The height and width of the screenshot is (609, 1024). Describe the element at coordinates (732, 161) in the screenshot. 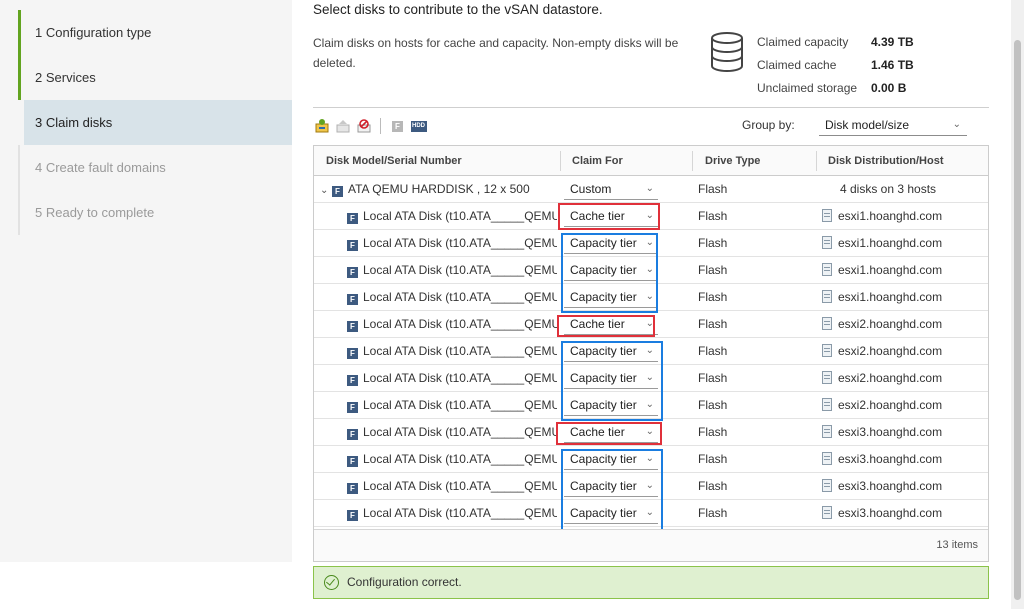

I see `column-header-drive-type: Drive Type` at that location.